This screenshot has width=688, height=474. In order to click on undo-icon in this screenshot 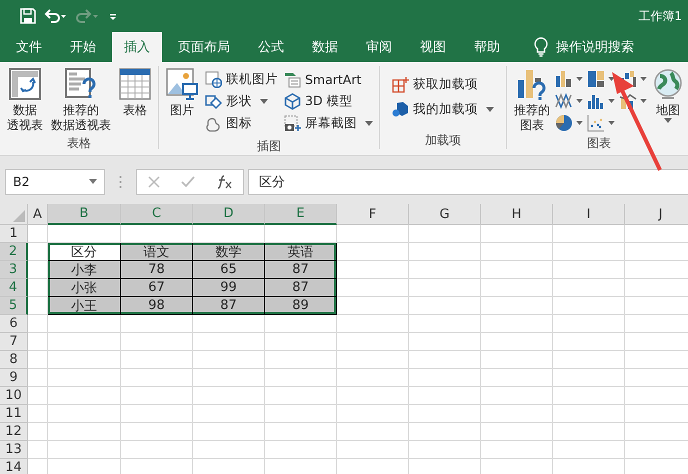, I will do `click(56, 16)`.